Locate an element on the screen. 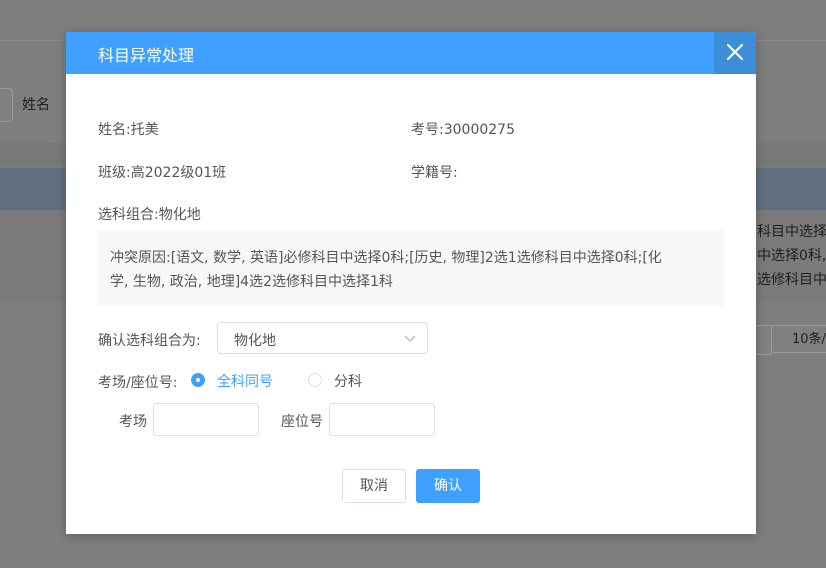 The width and height of the screenshot is (826, 568). exam-room-label: 考场 is located at coordinates (133, 422).